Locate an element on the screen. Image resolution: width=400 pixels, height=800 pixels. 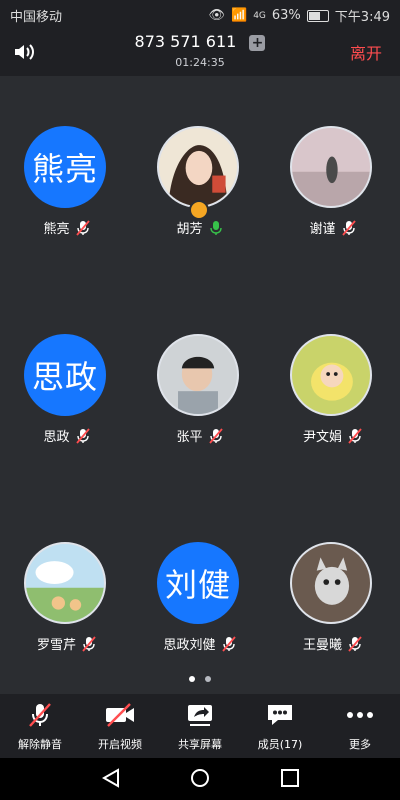
avatar: 思政 is located at coordinates (65, 375).